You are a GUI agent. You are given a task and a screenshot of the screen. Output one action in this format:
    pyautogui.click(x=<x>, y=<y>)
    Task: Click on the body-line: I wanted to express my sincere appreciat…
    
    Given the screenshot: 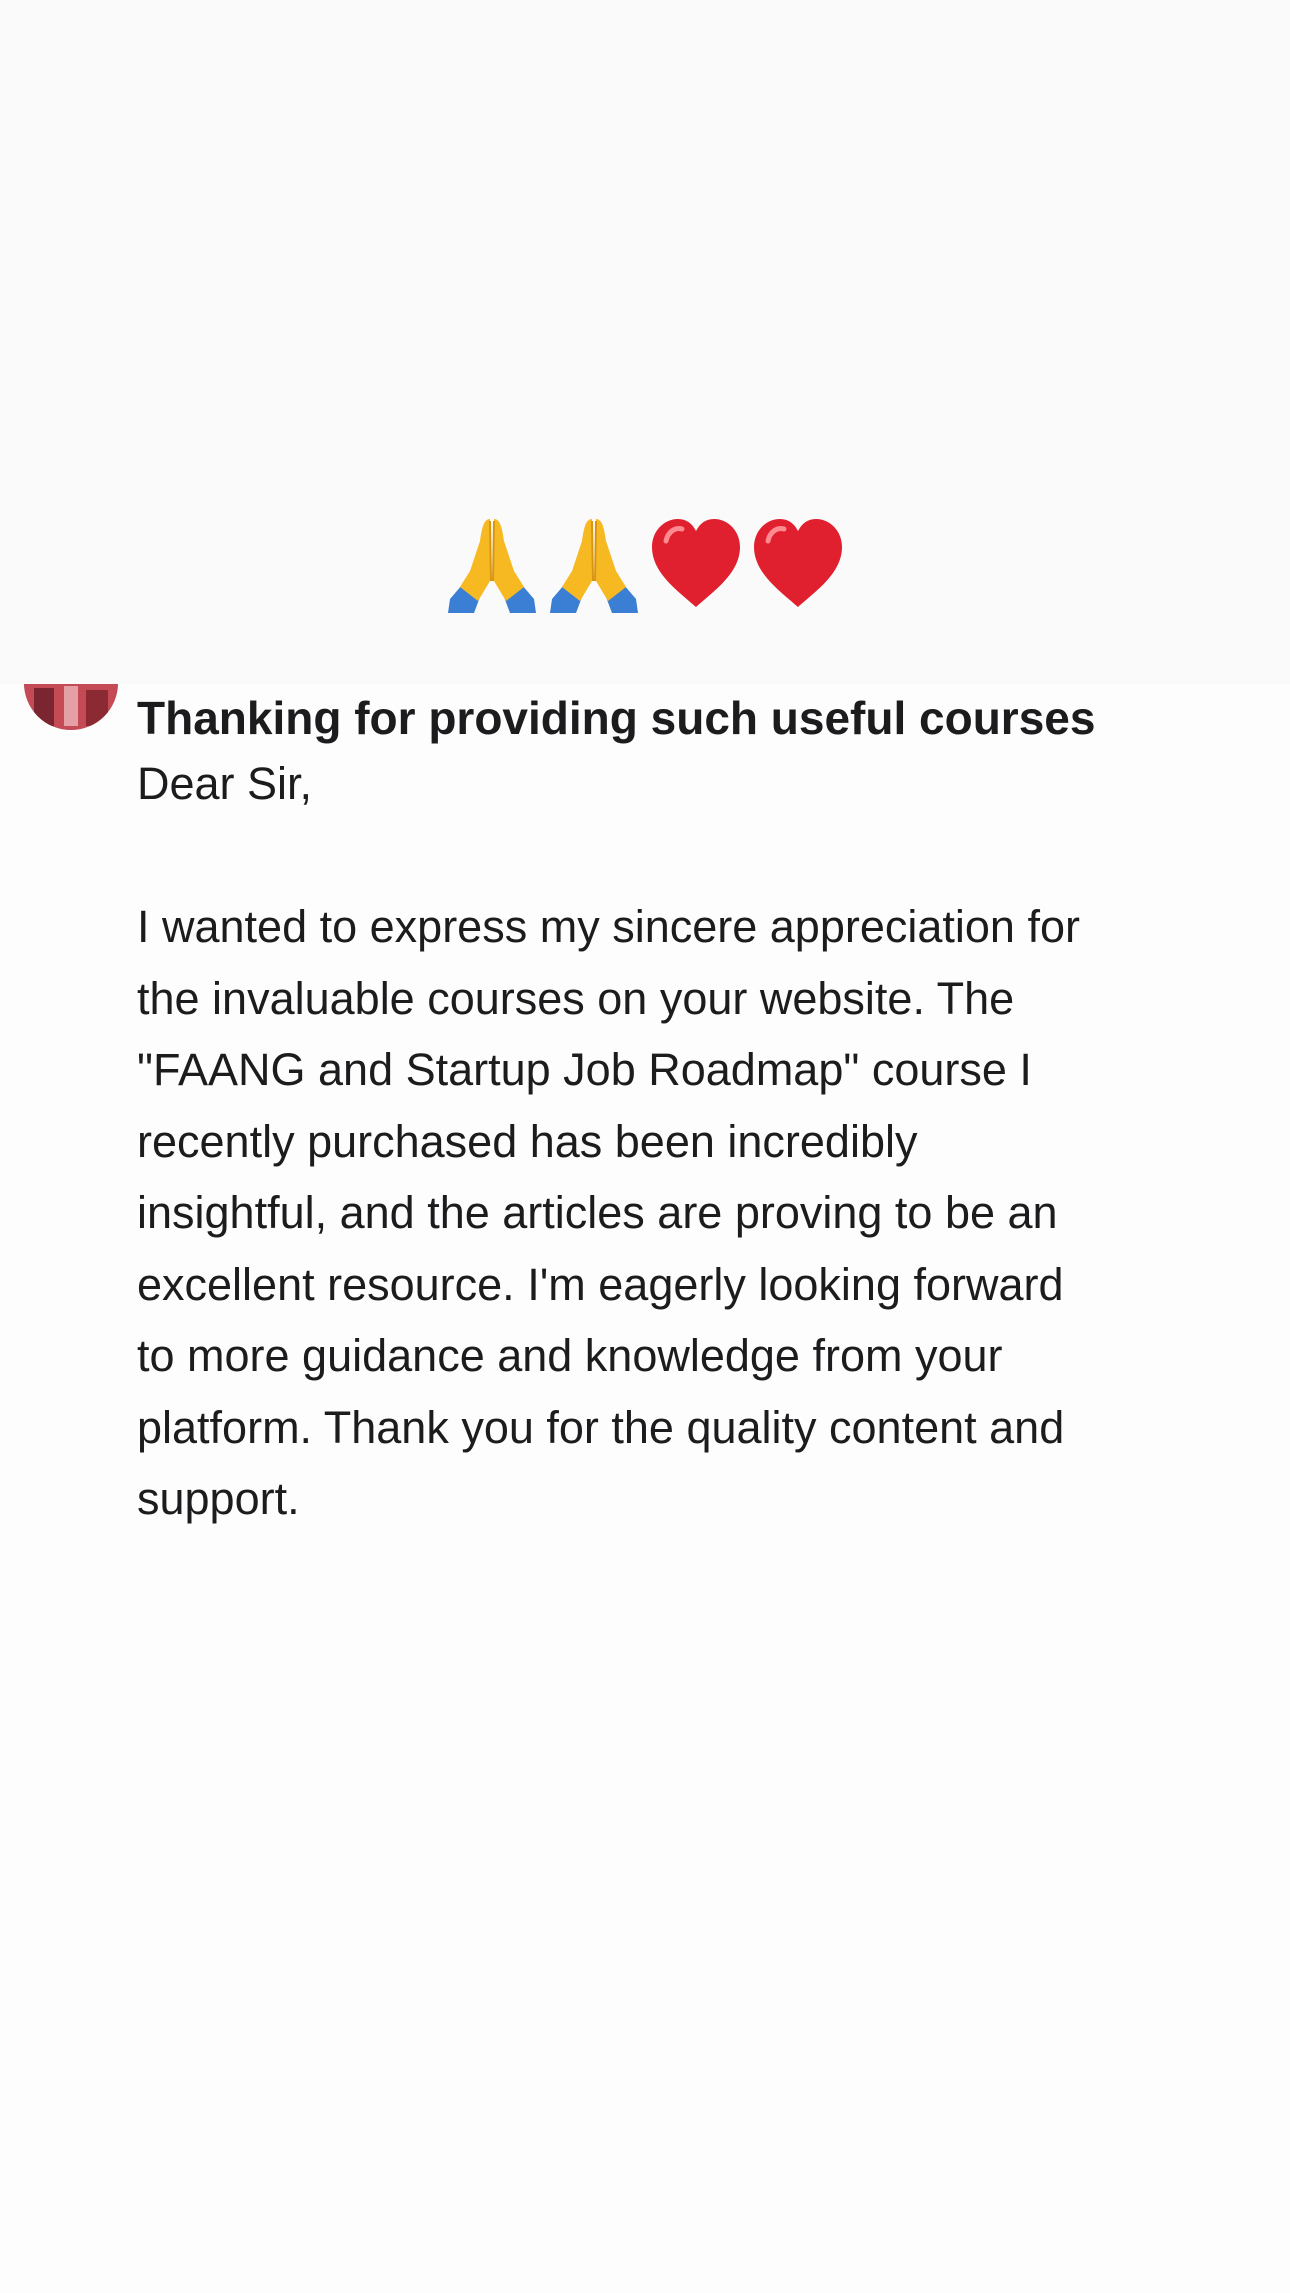 What is the action you would take?
    pyautogui.click(x=608, y=926)
    